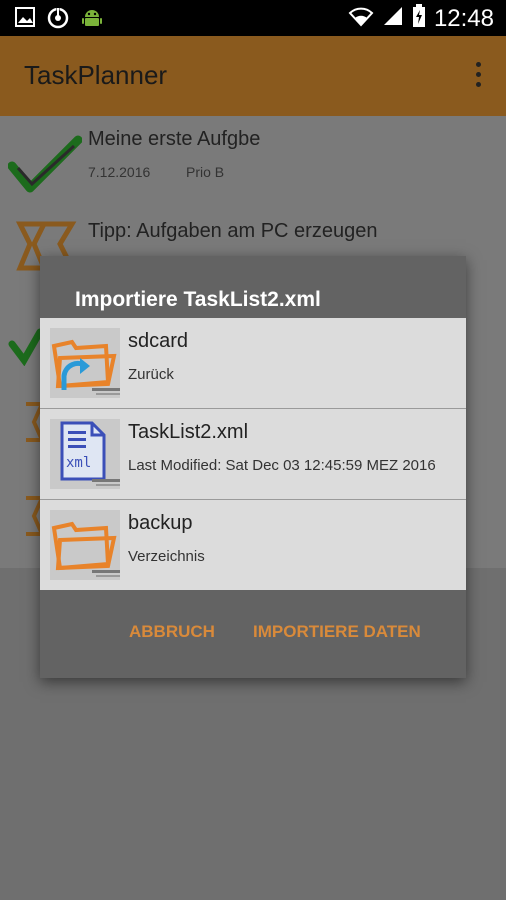 This screenshot has width=506, height=900. Describe the element at coordinates (85, 454) in the screenshot. I see `xml-file-icon: xml` at that location.